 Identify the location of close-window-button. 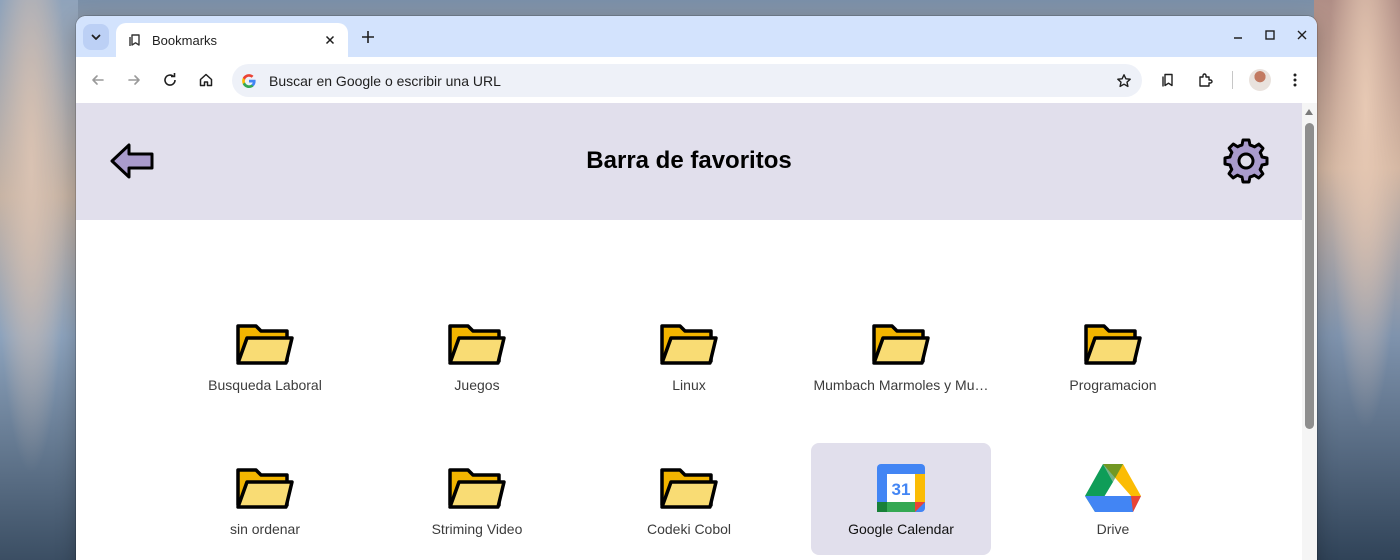
(1302, 35).